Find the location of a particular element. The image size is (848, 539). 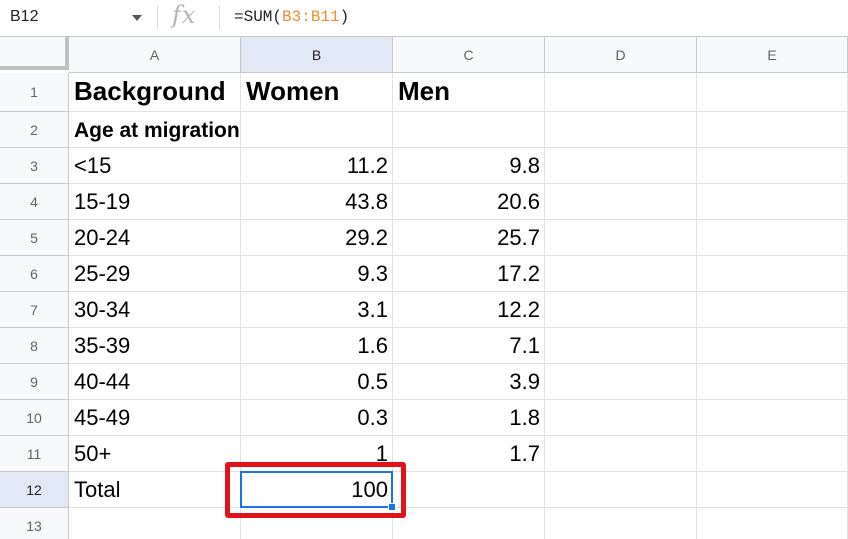

column-header-d: D is located at coordinates (621, 55).